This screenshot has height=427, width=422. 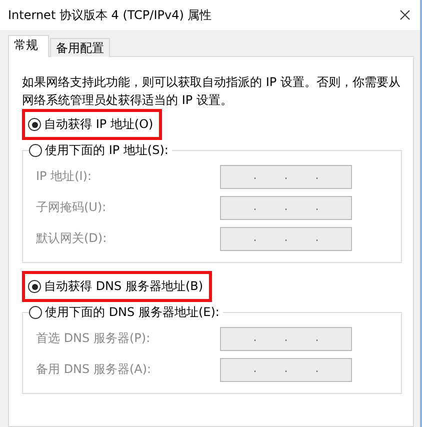 I want to click on field-label: 默认网关(D):, so click(x=72, y=238).